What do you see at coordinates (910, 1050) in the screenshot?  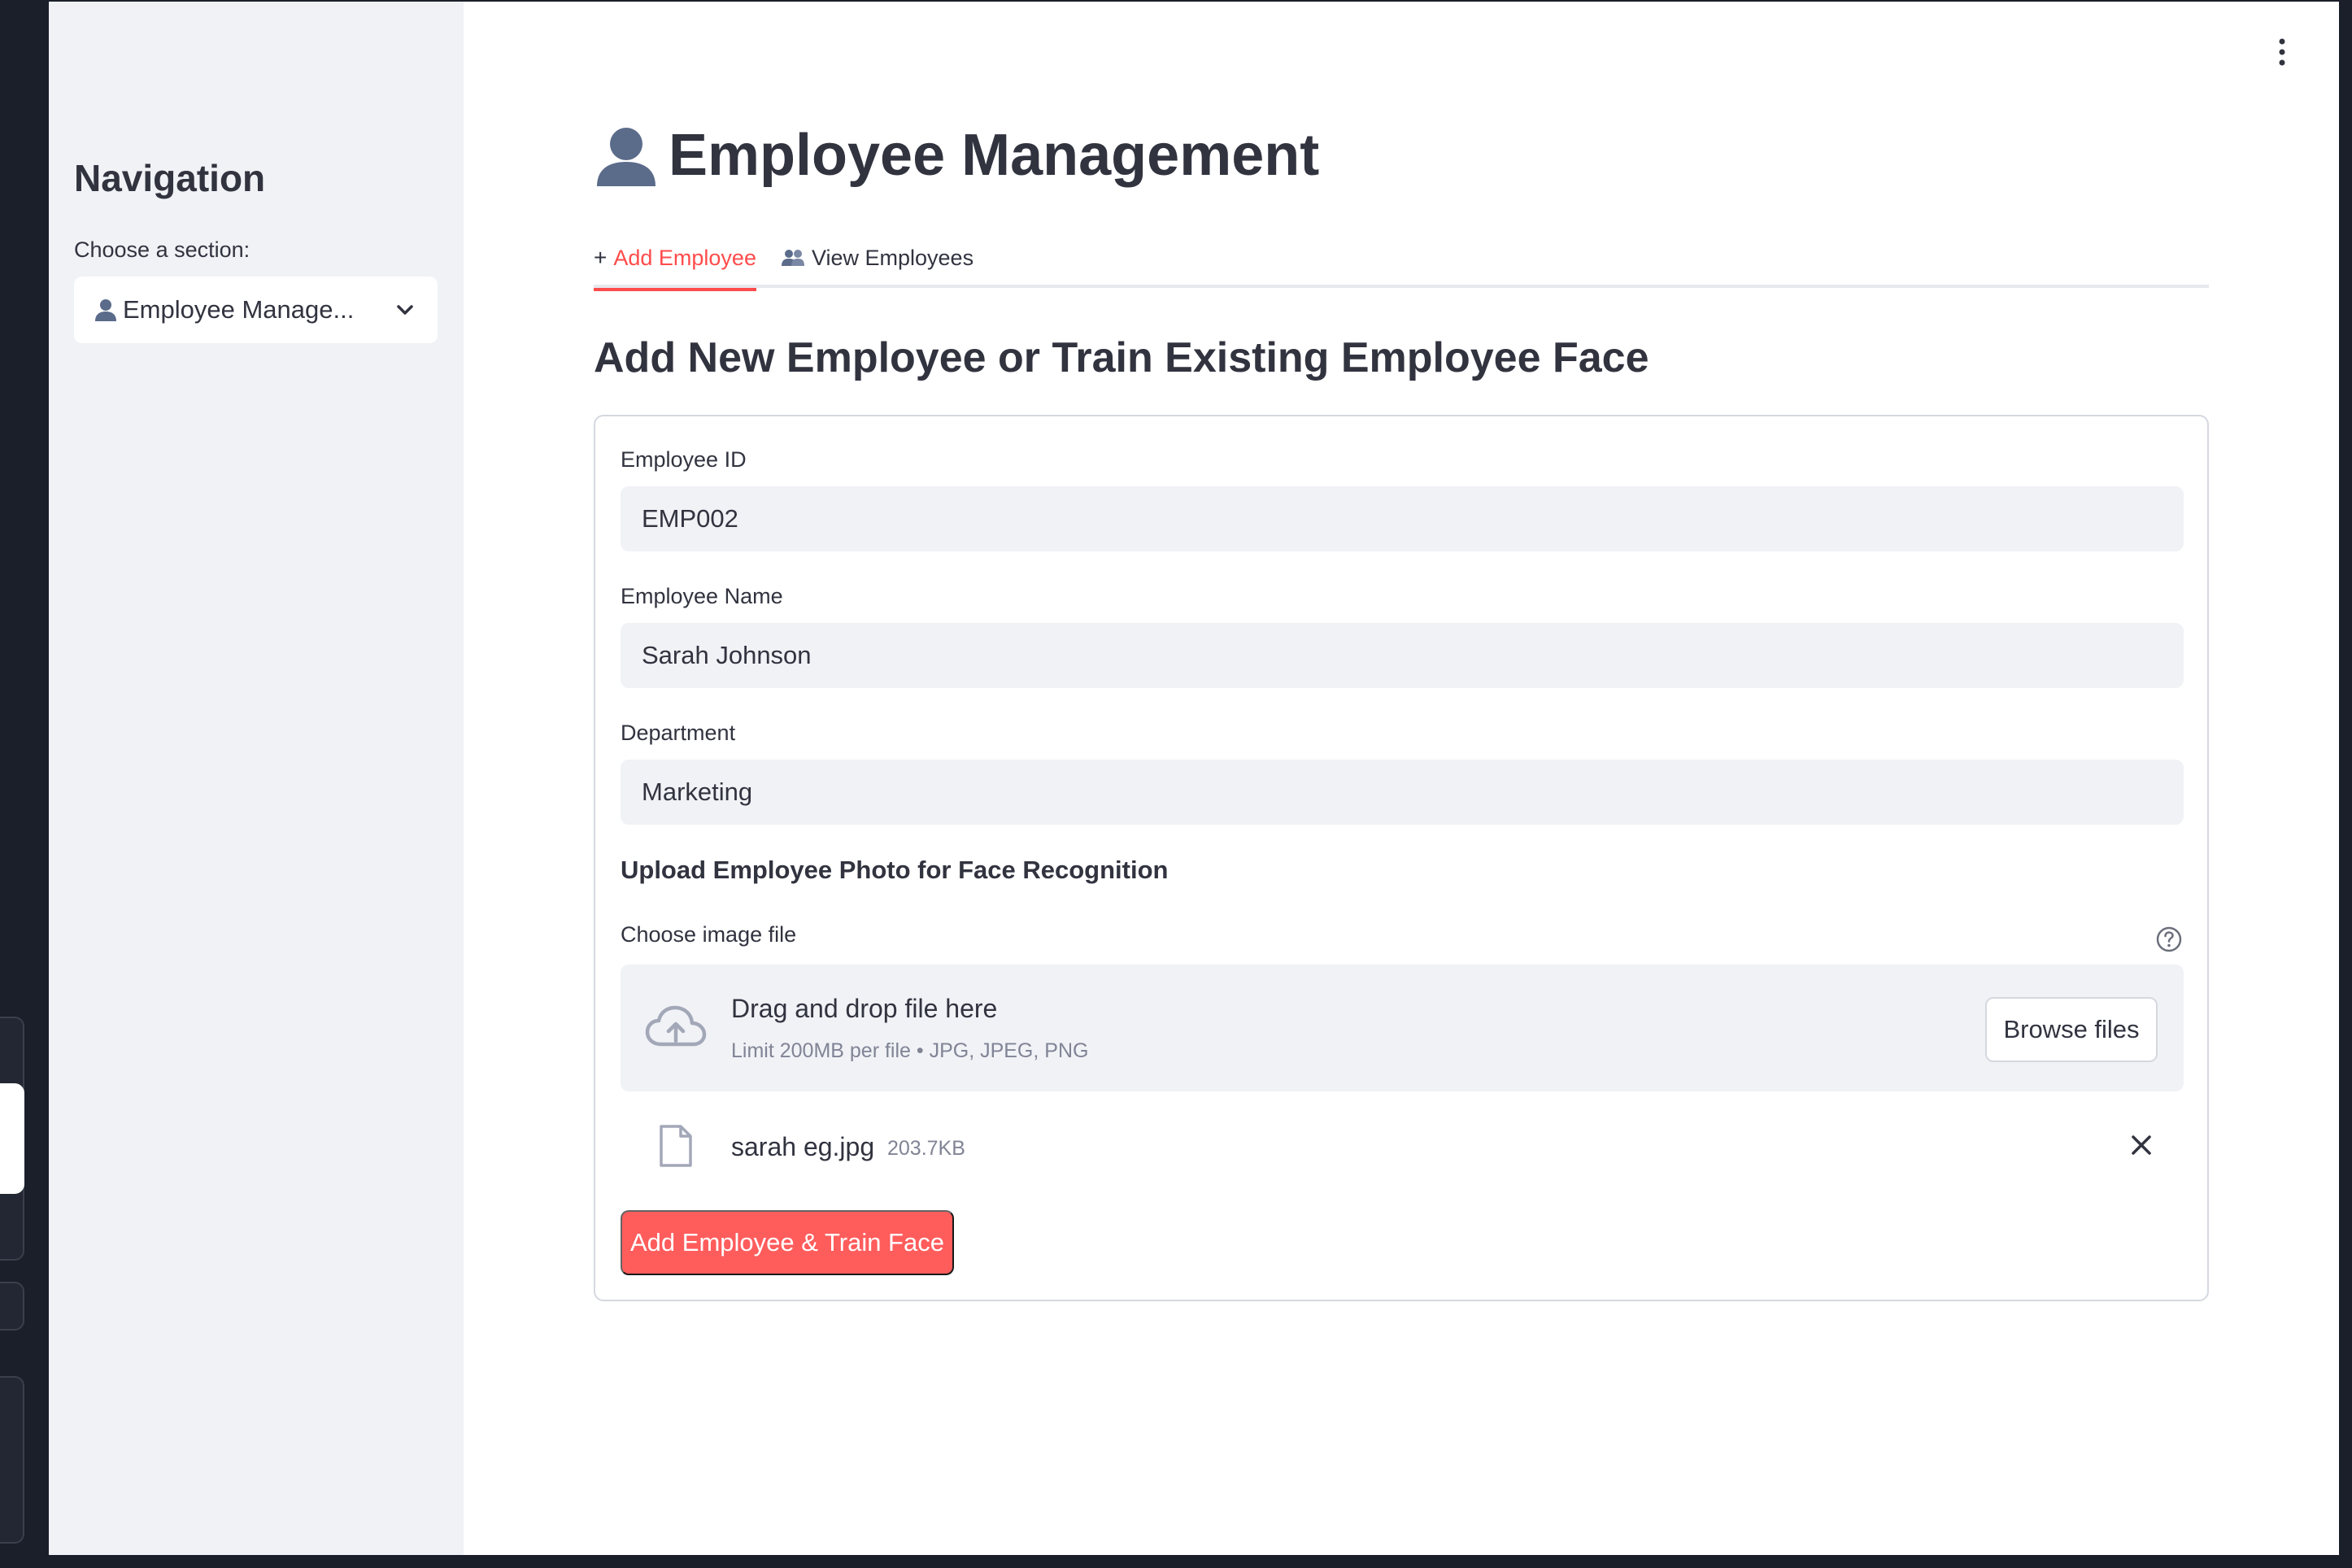 I see `dropzone-limit: Limit 200MB per file • JPG, JPEG, PNG` at bounding box center [910, 1050].